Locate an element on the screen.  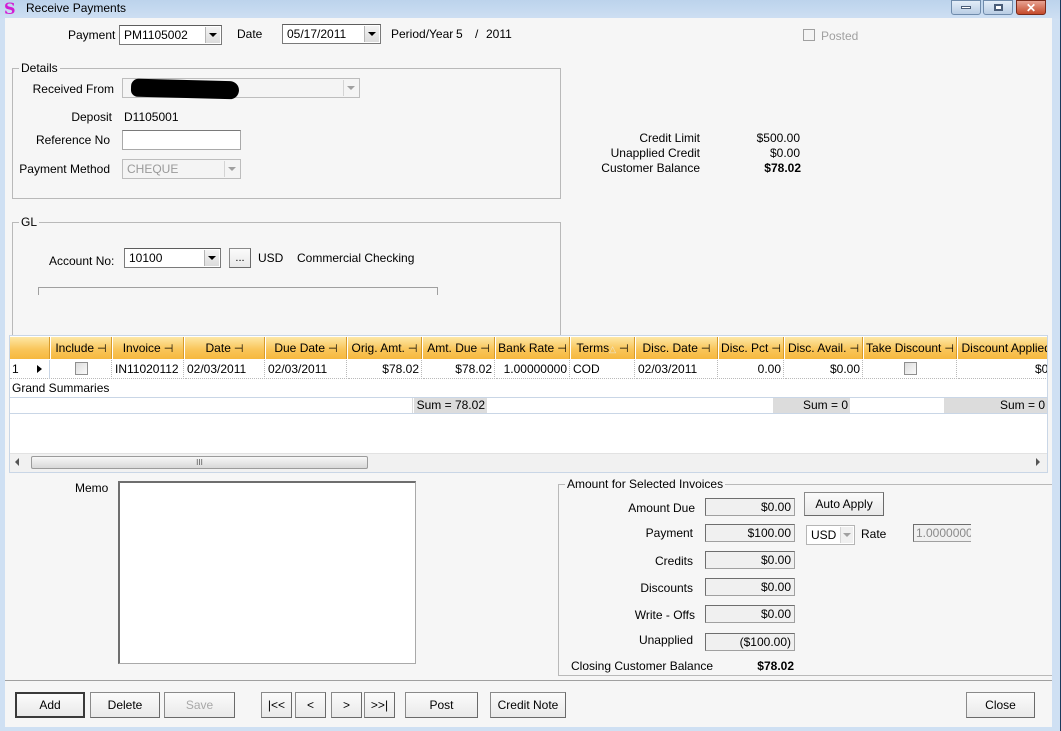
save-button: Save is located at coordinates (199, 705).